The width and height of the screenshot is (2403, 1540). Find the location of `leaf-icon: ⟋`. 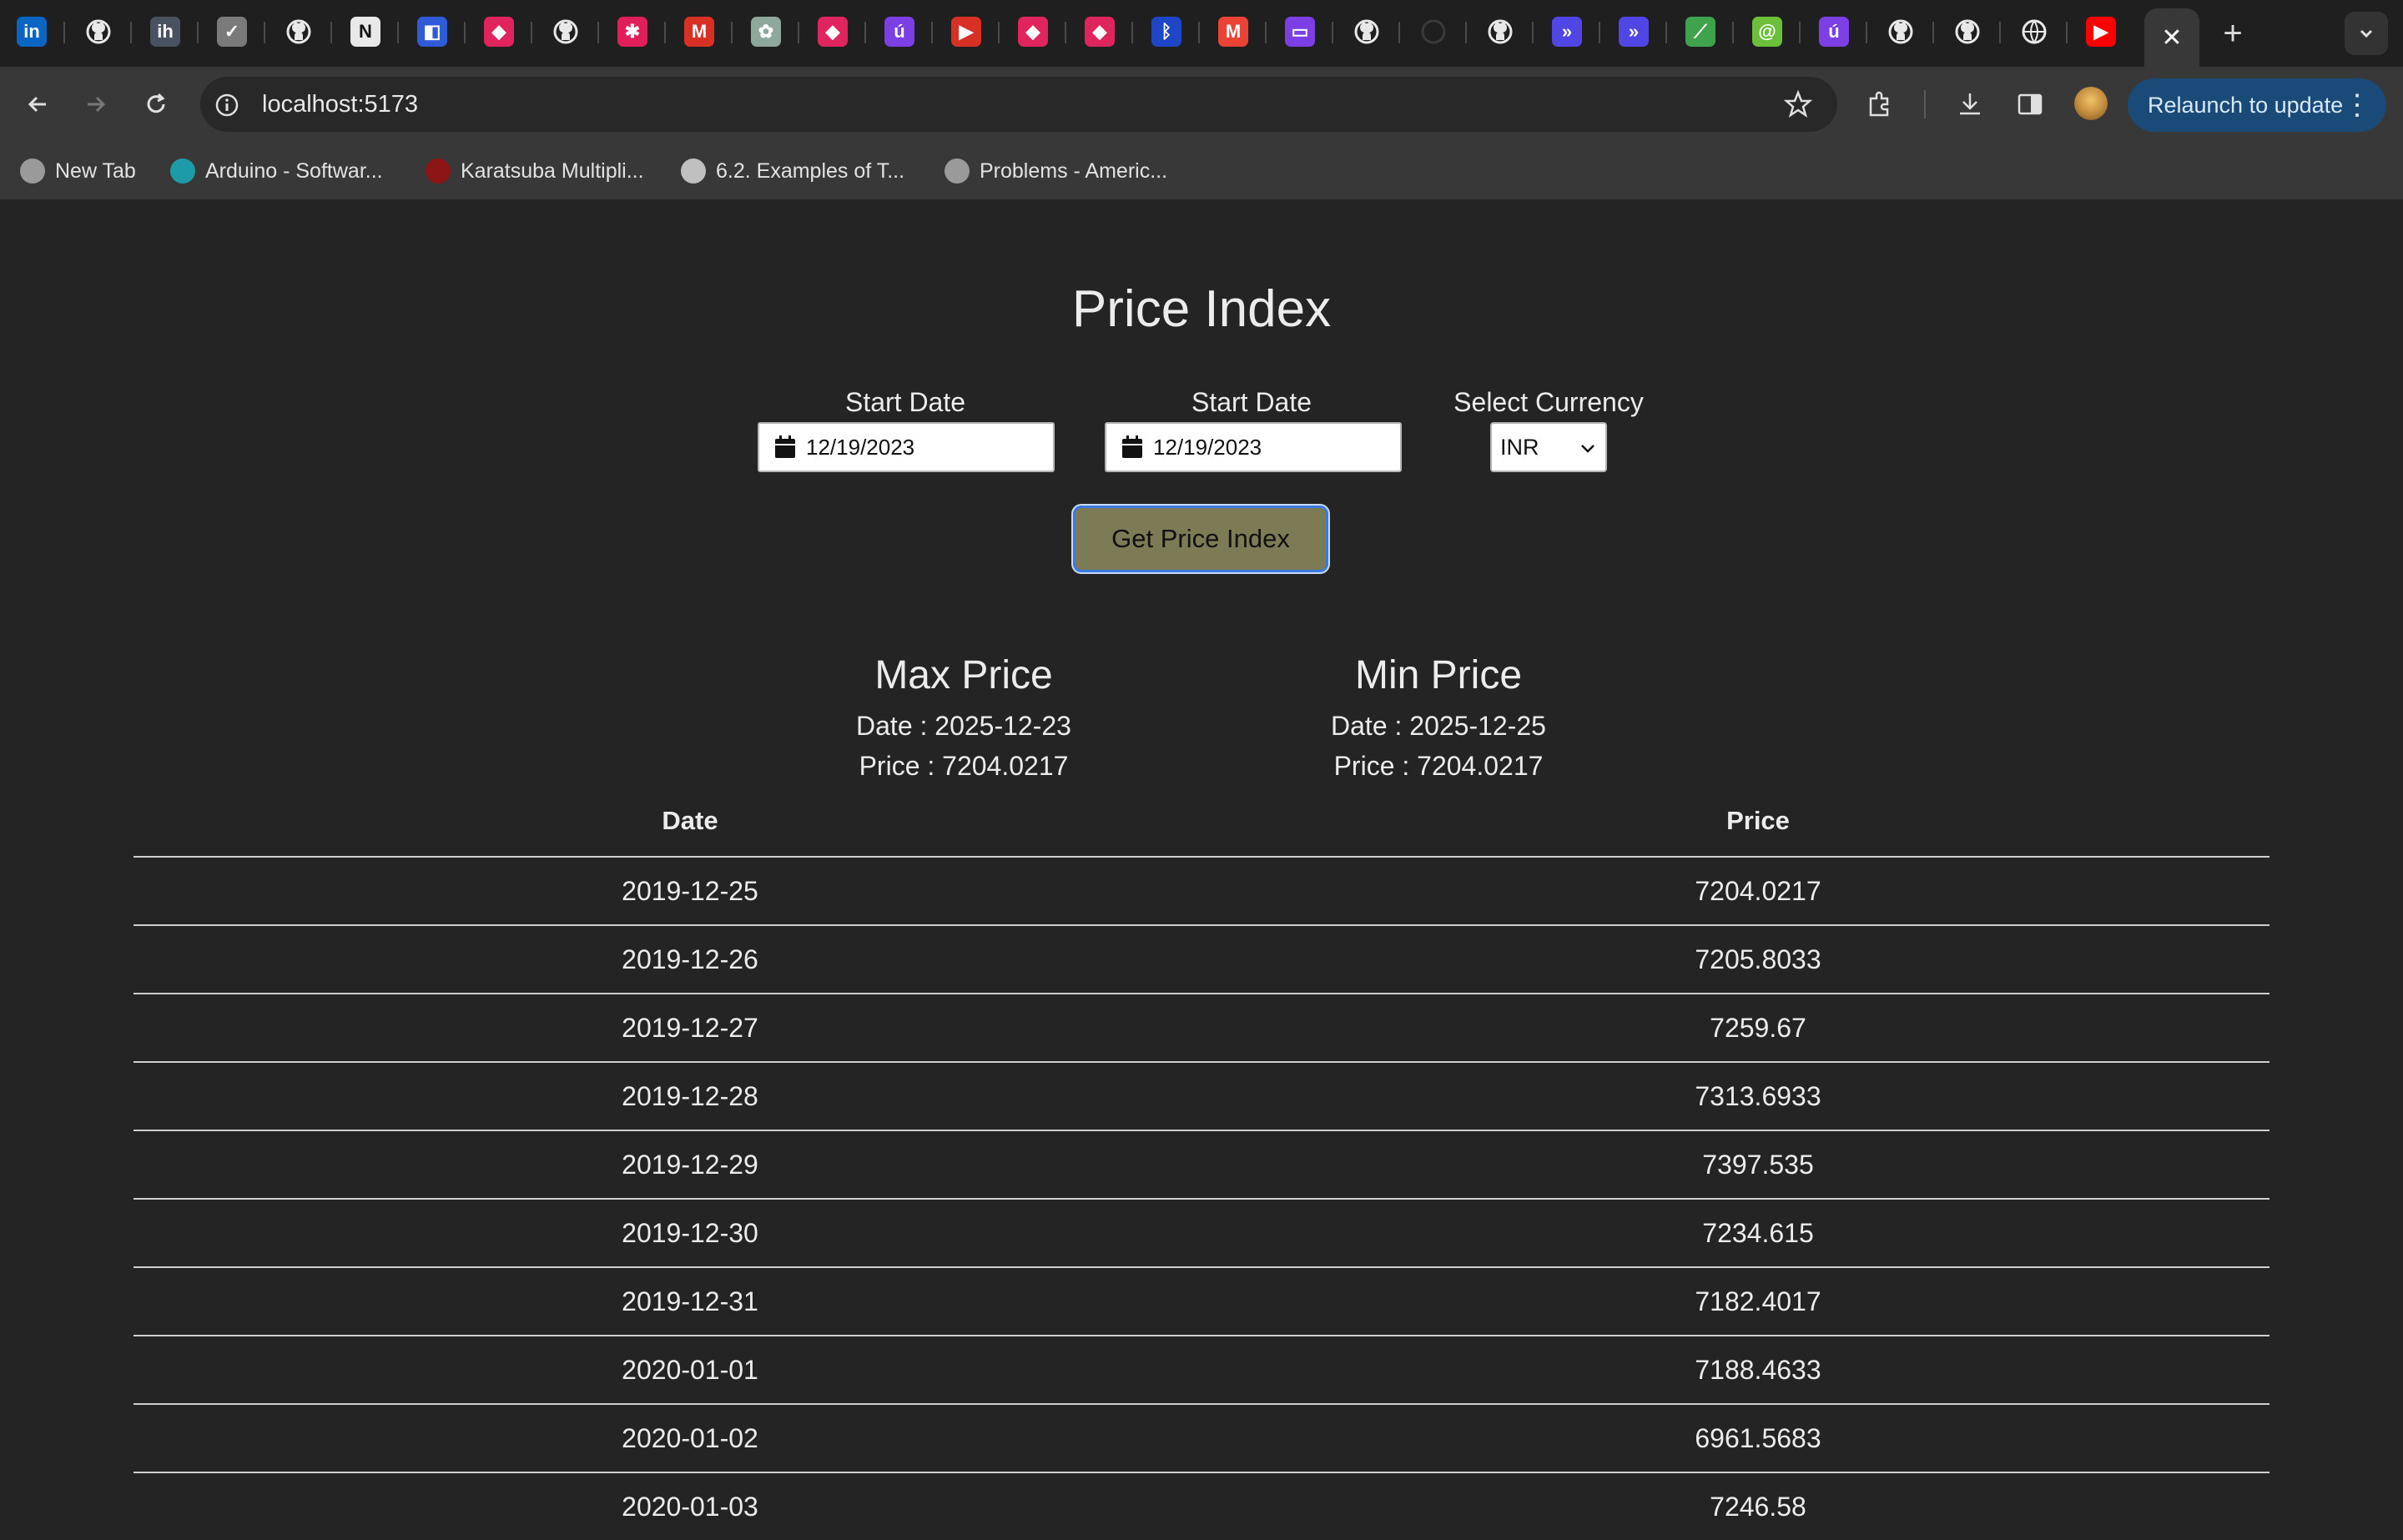

leaf-icon: ⟋ is located at coordinates (1700, 32).